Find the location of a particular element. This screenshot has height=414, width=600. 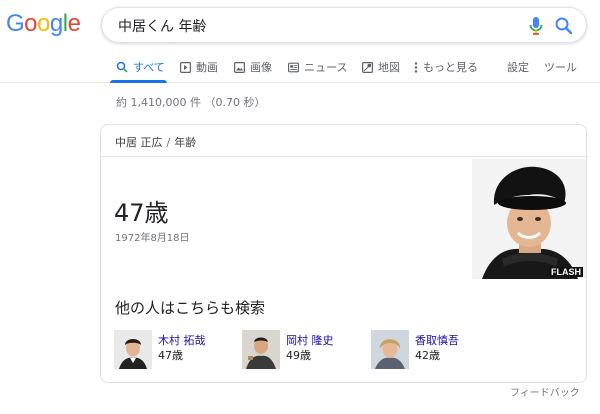

tab-label: ニュース is located at coordinates (326, 67).